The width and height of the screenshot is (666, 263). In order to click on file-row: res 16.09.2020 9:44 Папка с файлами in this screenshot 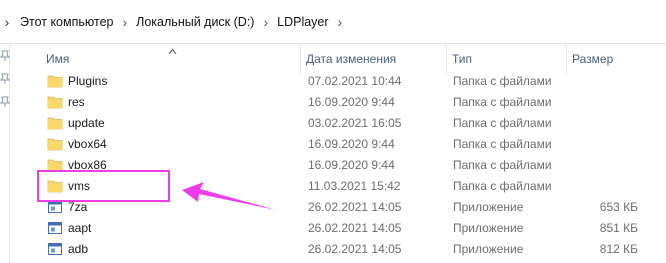, I will do `click(352, 102)`.